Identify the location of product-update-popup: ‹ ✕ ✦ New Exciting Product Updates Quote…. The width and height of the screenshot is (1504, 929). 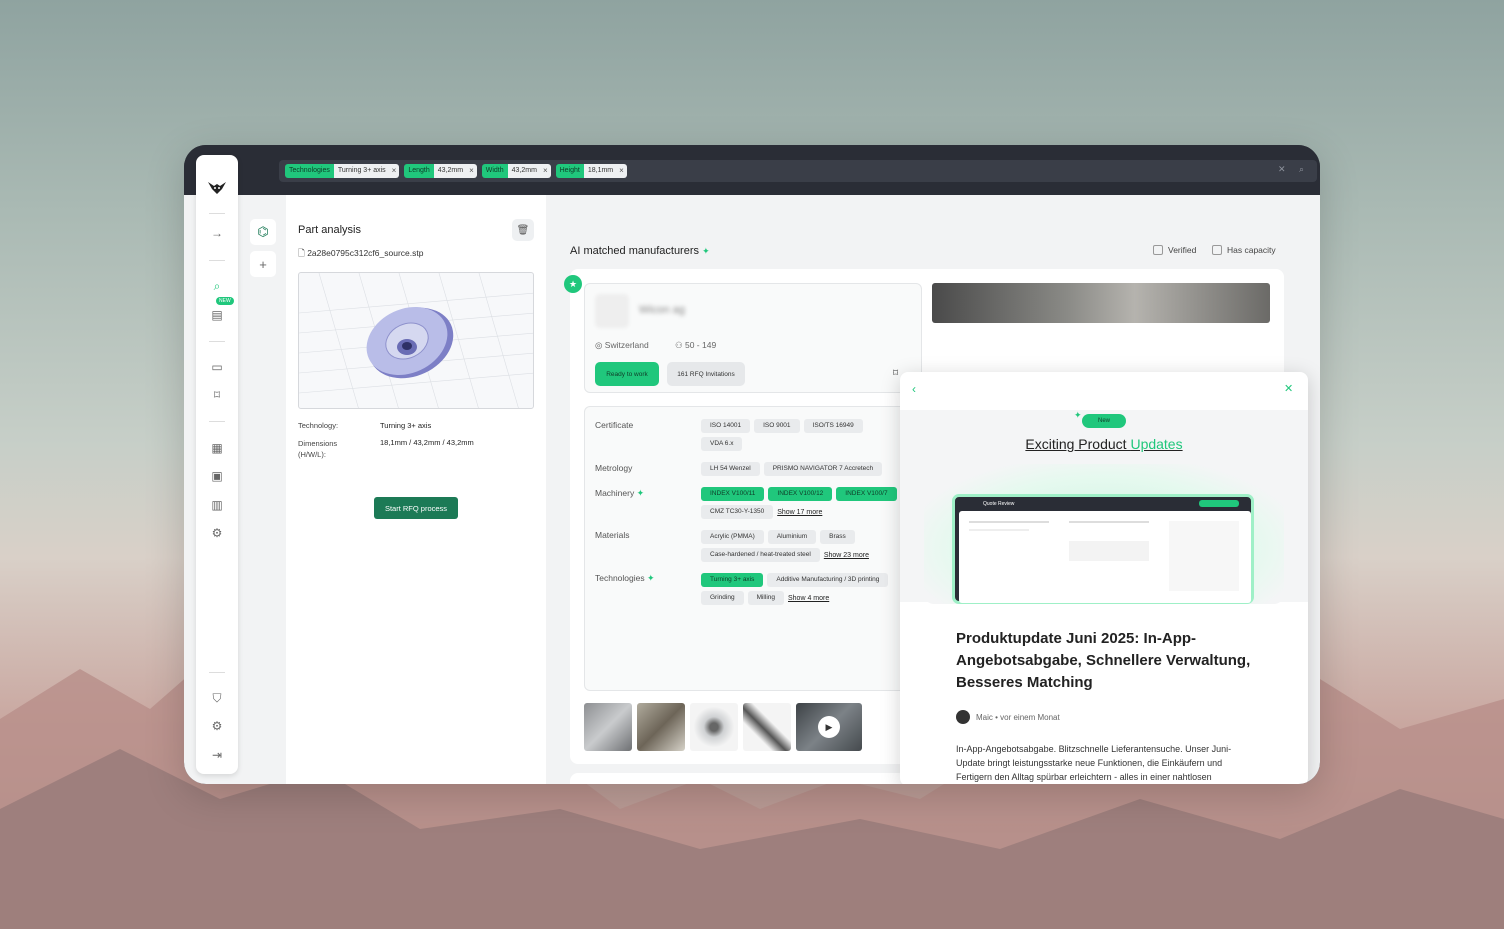
(1104, 578).